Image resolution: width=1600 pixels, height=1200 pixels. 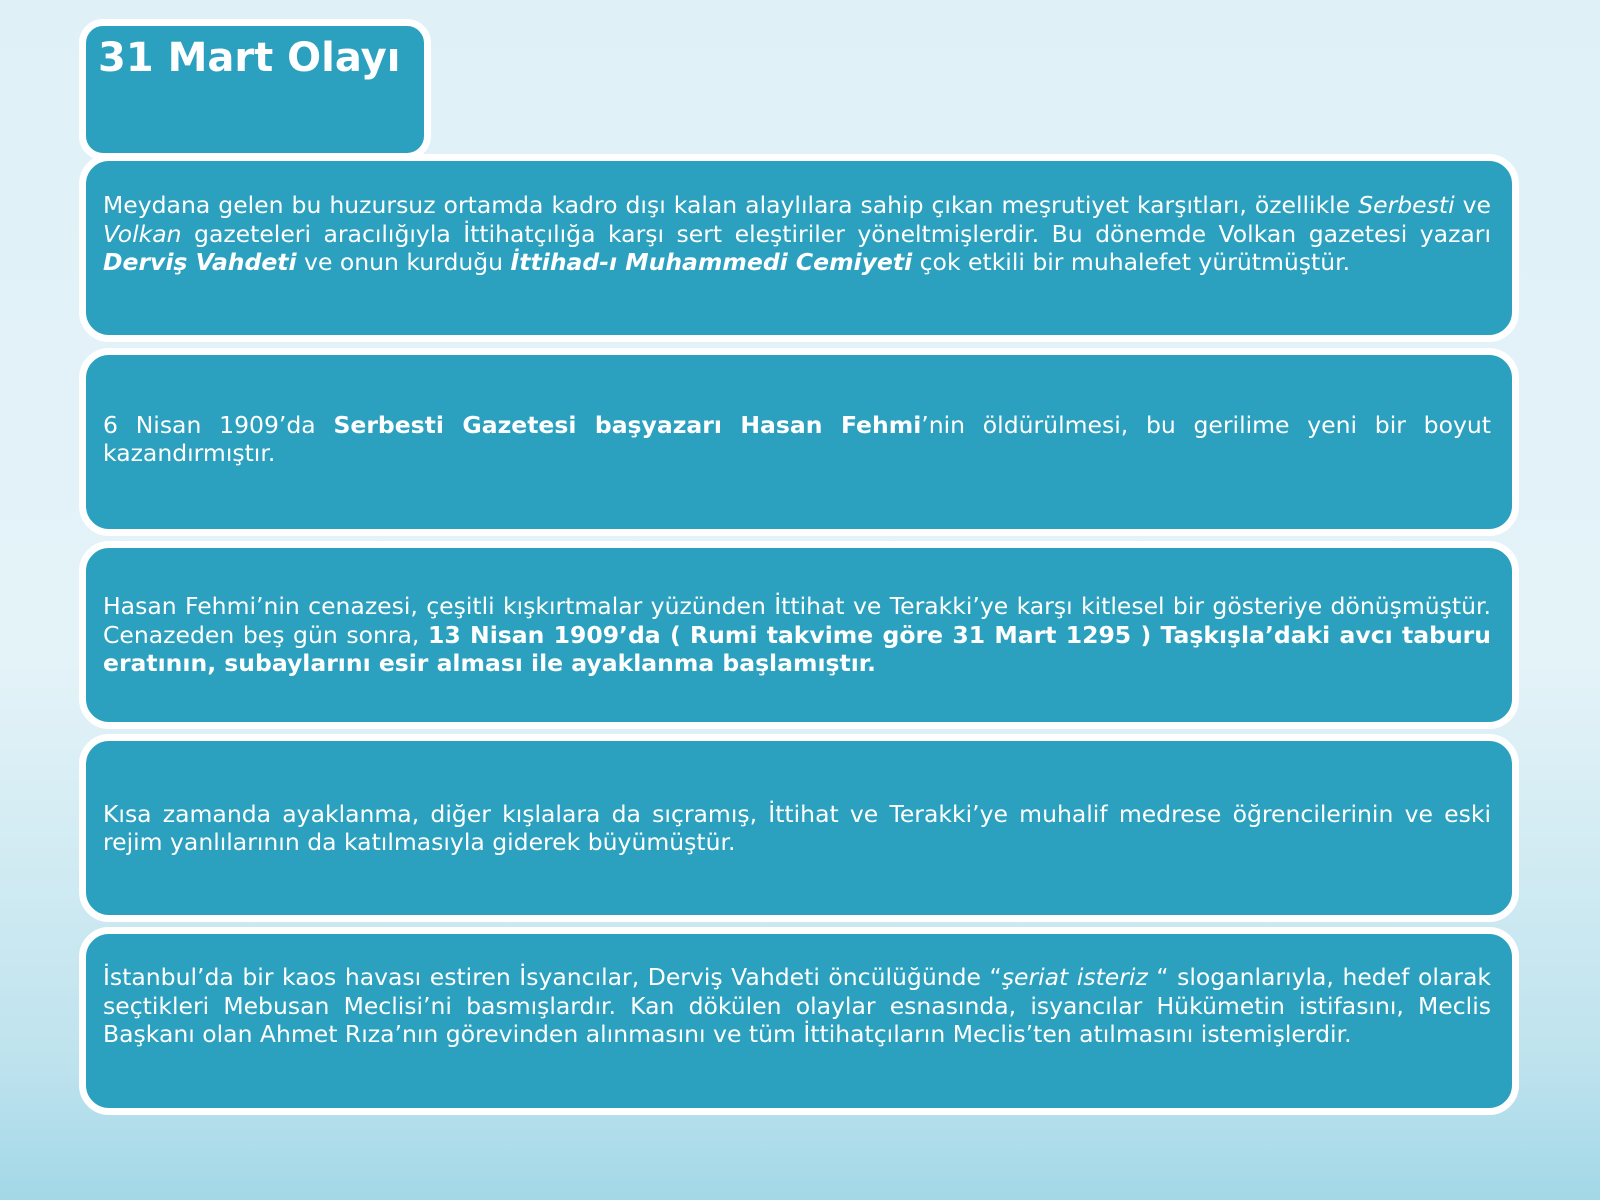 I want to click on slide-title: 31 Mart Olayı, so click(x=249, y=58).